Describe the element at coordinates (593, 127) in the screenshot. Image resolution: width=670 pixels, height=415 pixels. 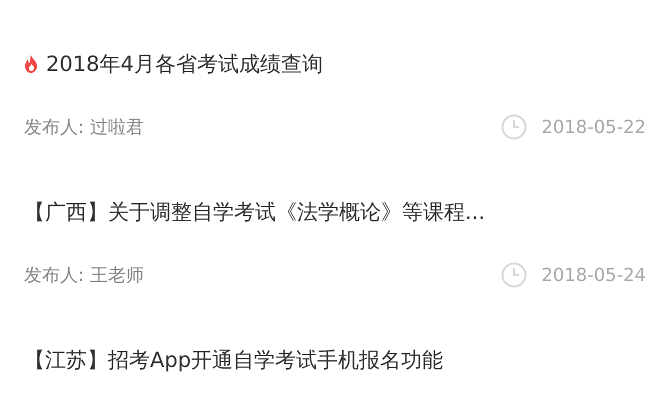
I see `publish-date: 2018-05-22` at that location.